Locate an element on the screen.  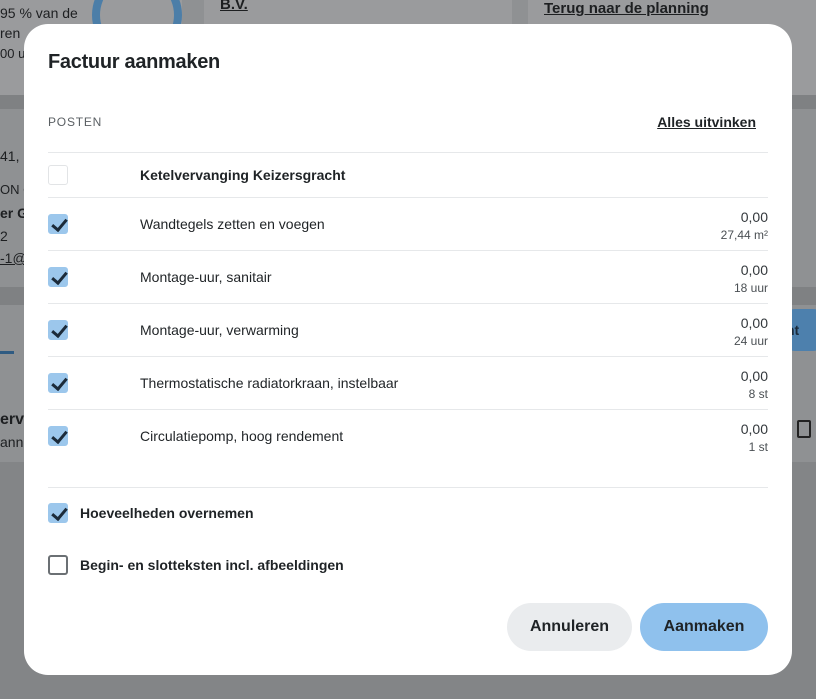
dialog-title: Factuur aanmaken is located at coordinates (134, 62).